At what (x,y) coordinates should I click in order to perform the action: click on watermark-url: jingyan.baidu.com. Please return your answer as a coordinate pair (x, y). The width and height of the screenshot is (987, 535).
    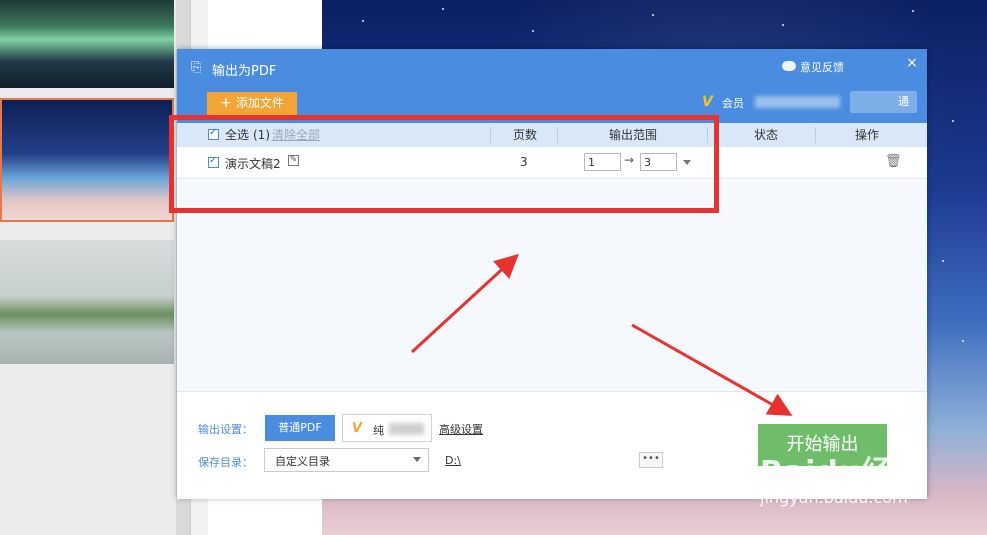
    Looking at the image, I should click on (834, 497).